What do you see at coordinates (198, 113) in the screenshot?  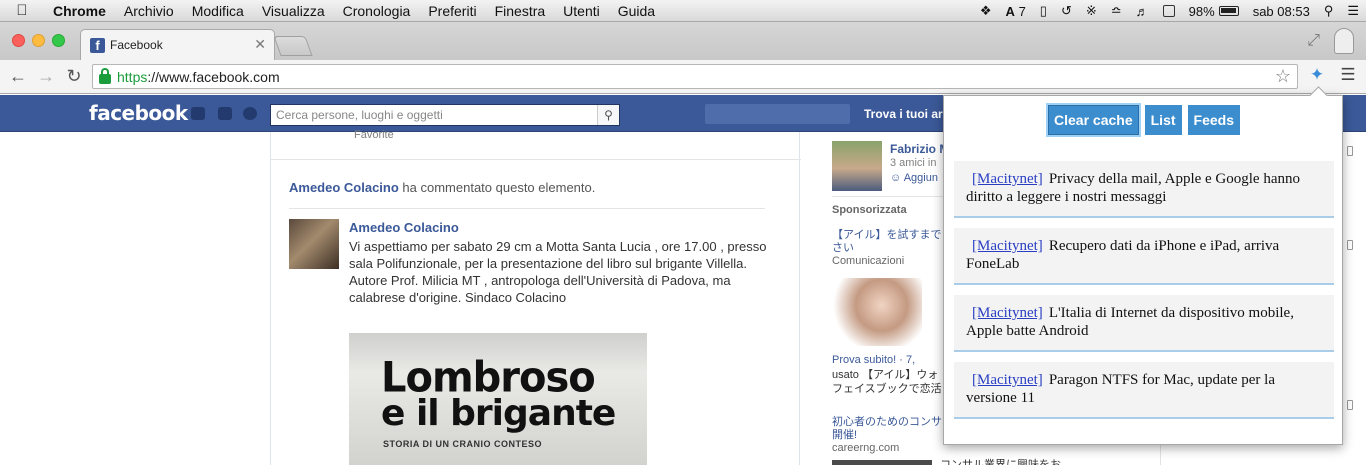 I see `friend-requests-icon` at bounding box center [198, 113].